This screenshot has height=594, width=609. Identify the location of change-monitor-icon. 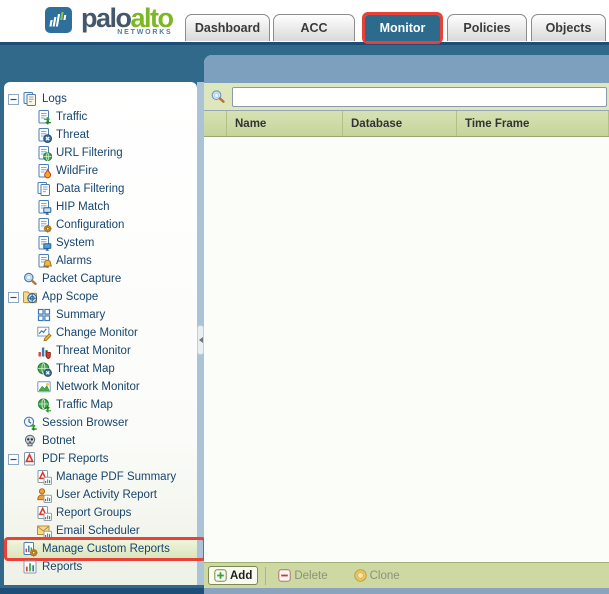
(44, 333).